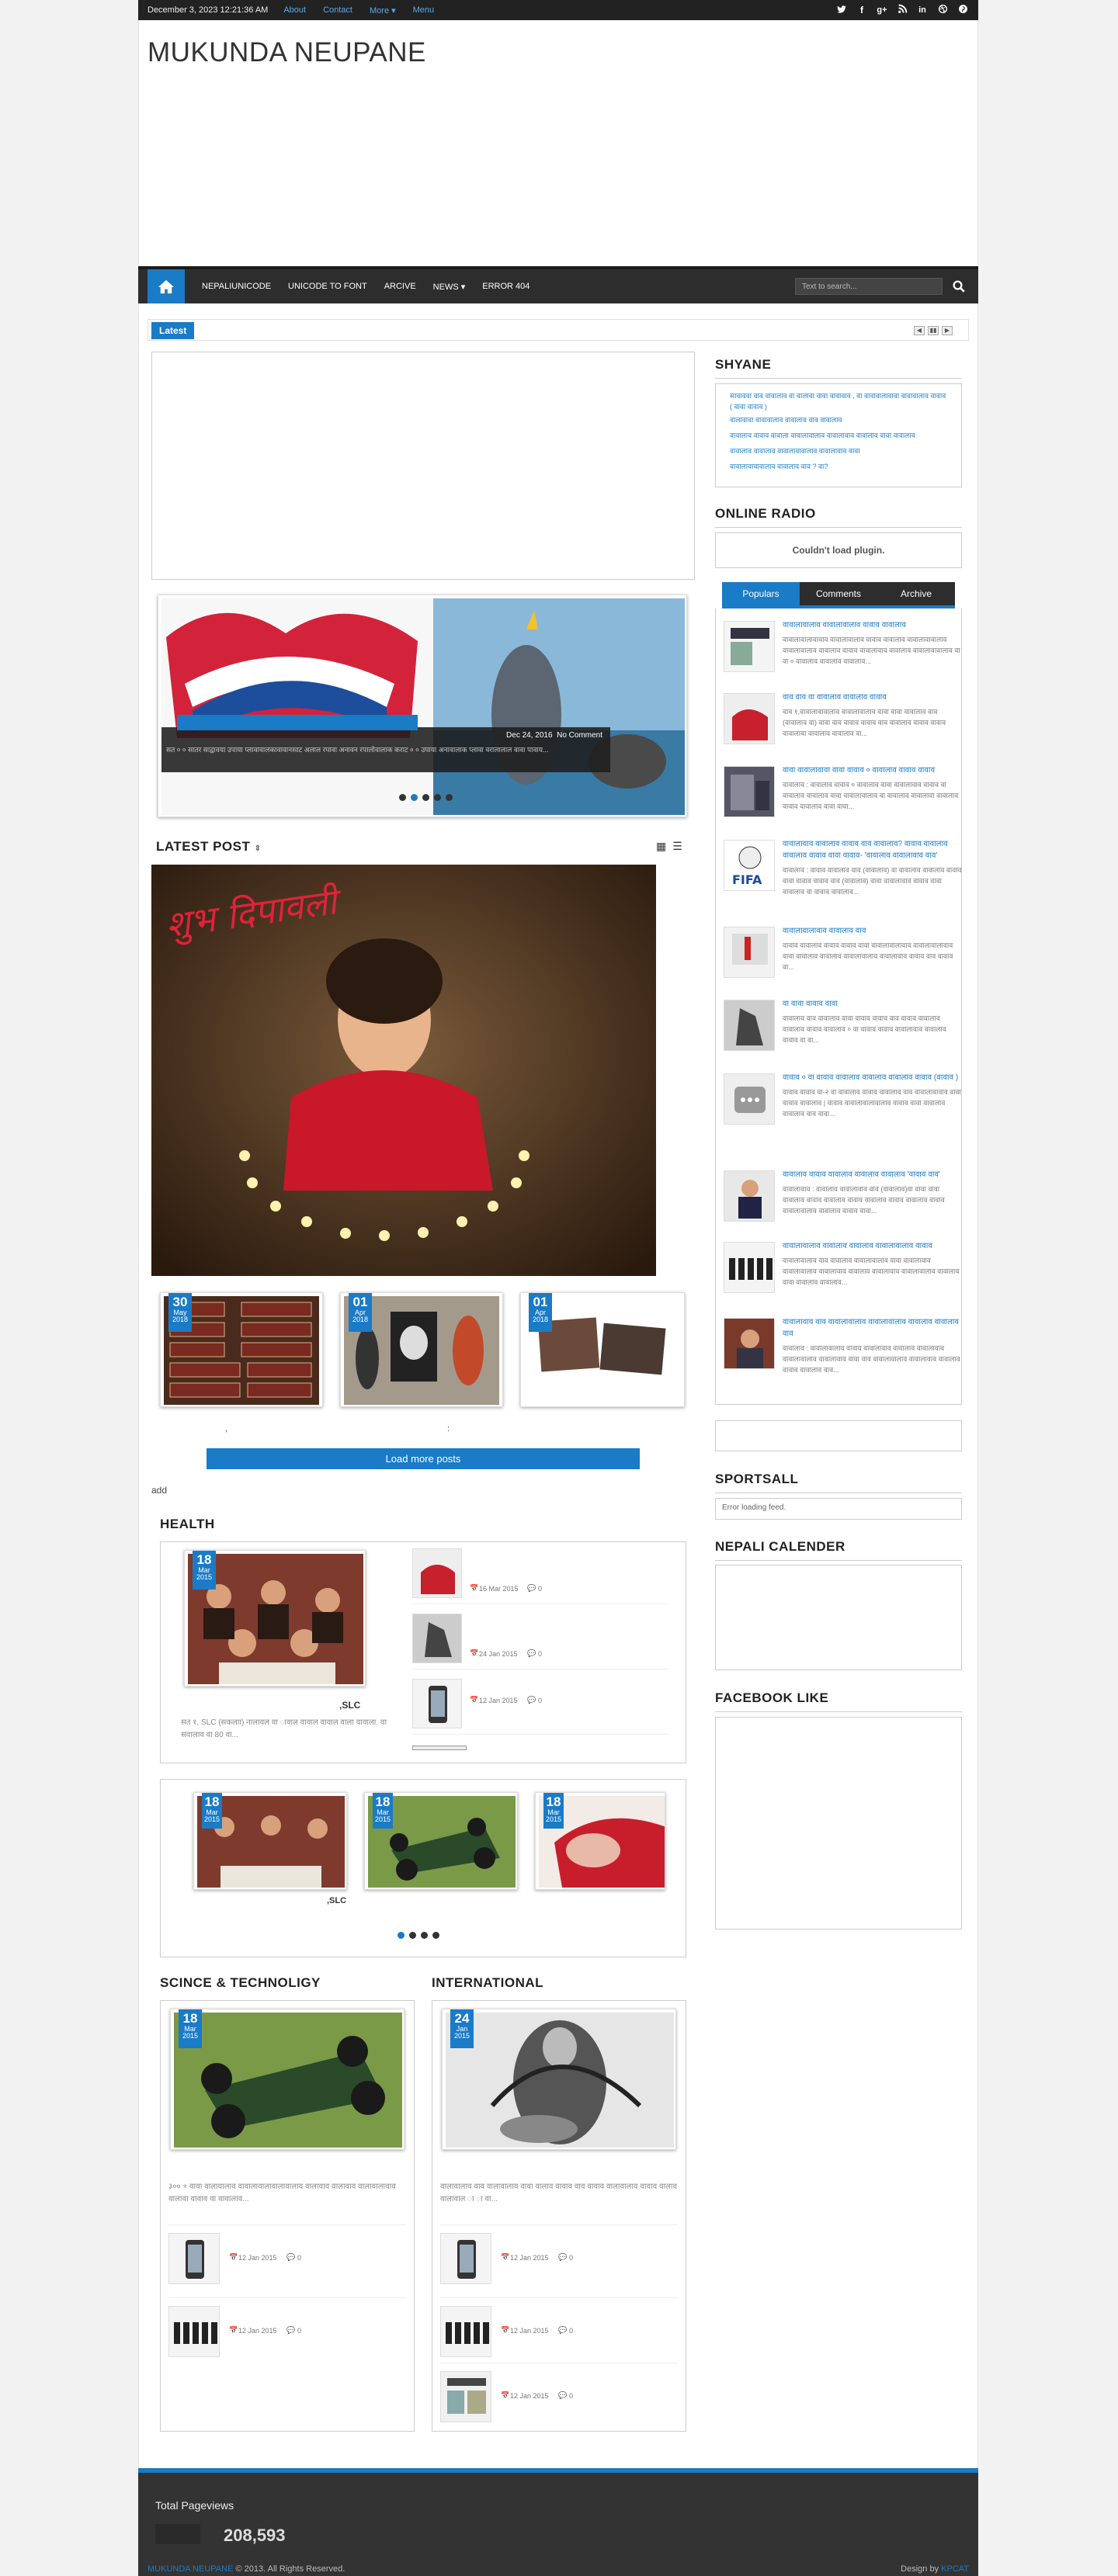 The image size is (1118, 2576). Describe the element at coordinates (287, 2079) in the screenshot. I see `science-image-frame: 18 Mar 2015` at that location.